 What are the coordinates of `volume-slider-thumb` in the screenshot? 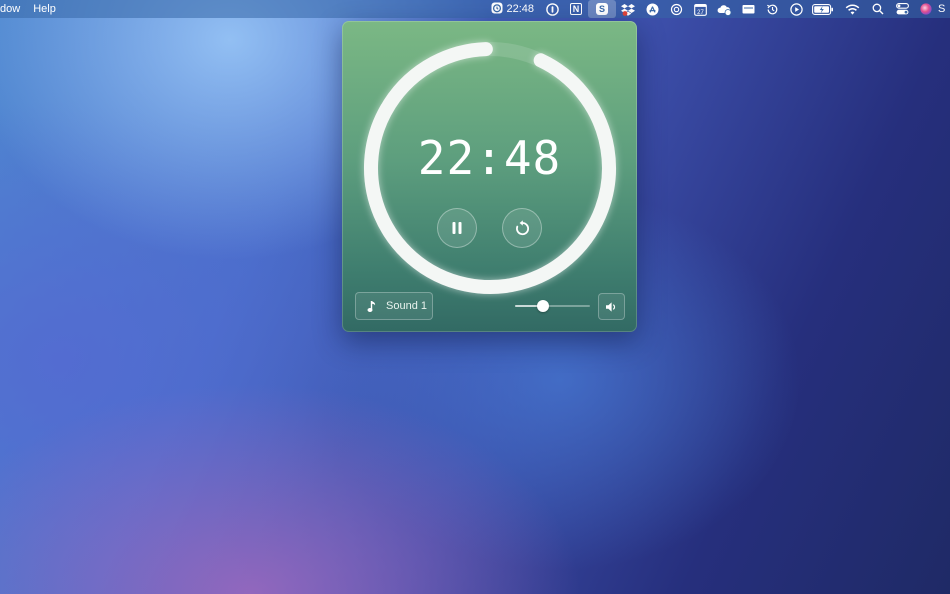 It's located at (542, 306).